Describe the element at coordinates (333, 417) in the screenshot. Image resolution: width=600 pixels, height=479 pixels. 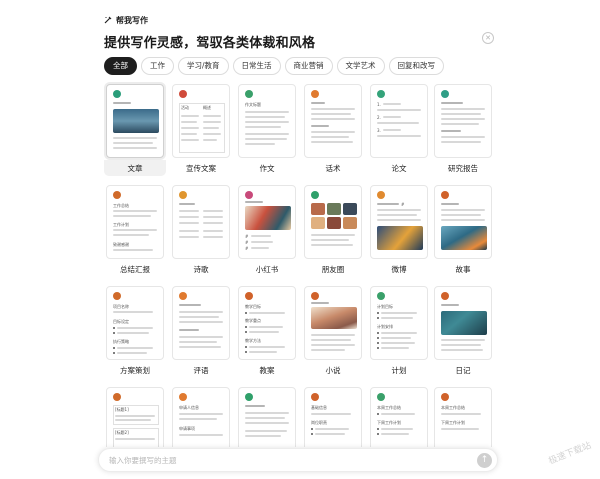
I see `card-row4-d: 基础信息 岗位职责` at that location.